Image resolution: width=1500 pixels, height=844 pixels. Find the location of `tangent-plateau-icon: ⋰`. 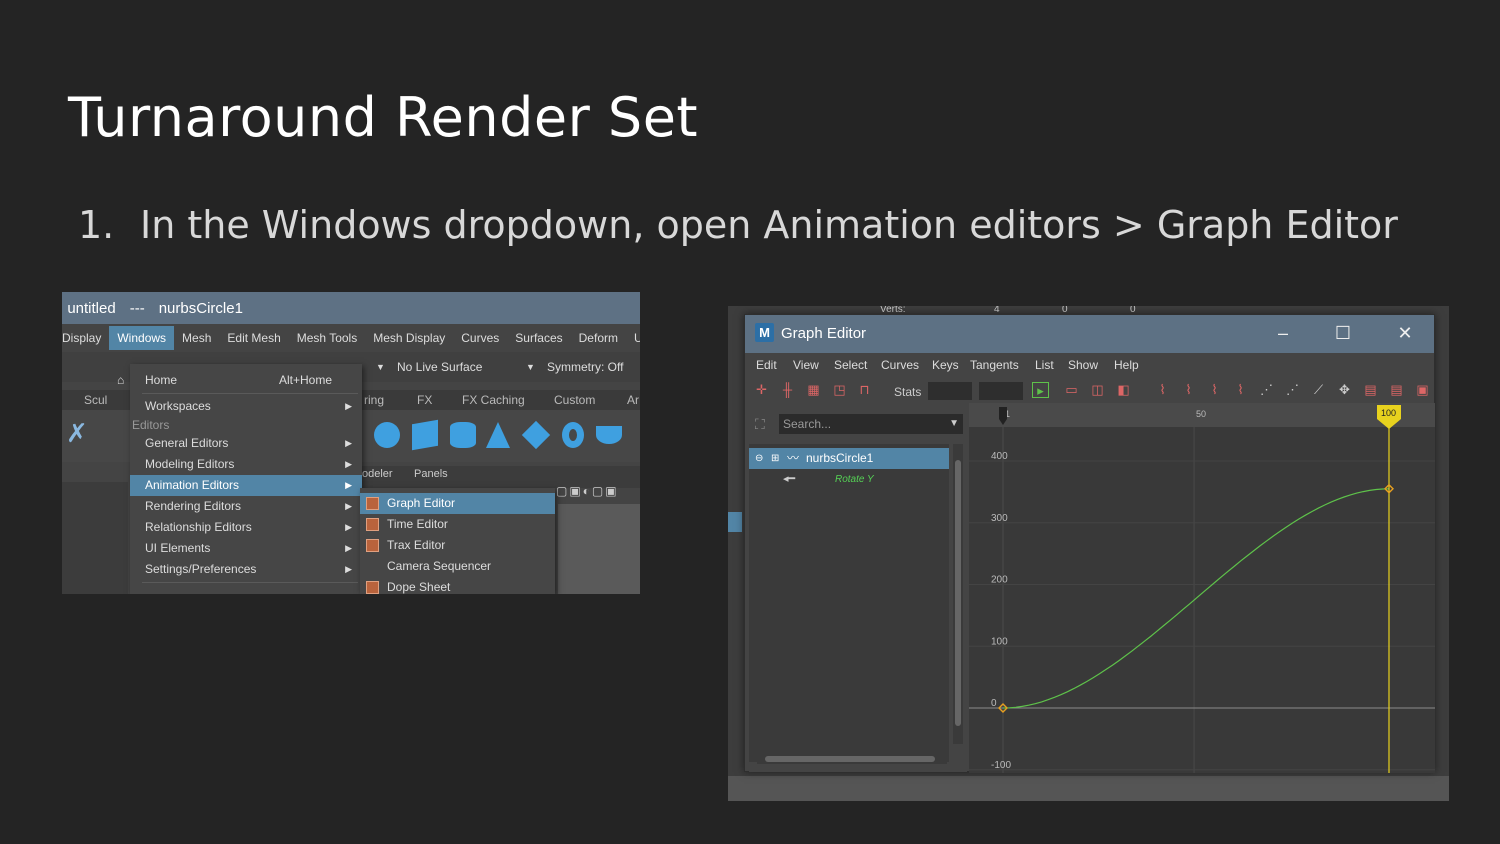

tangent-plateau-icon: ⋰ is located at coordinates (1292, 390).